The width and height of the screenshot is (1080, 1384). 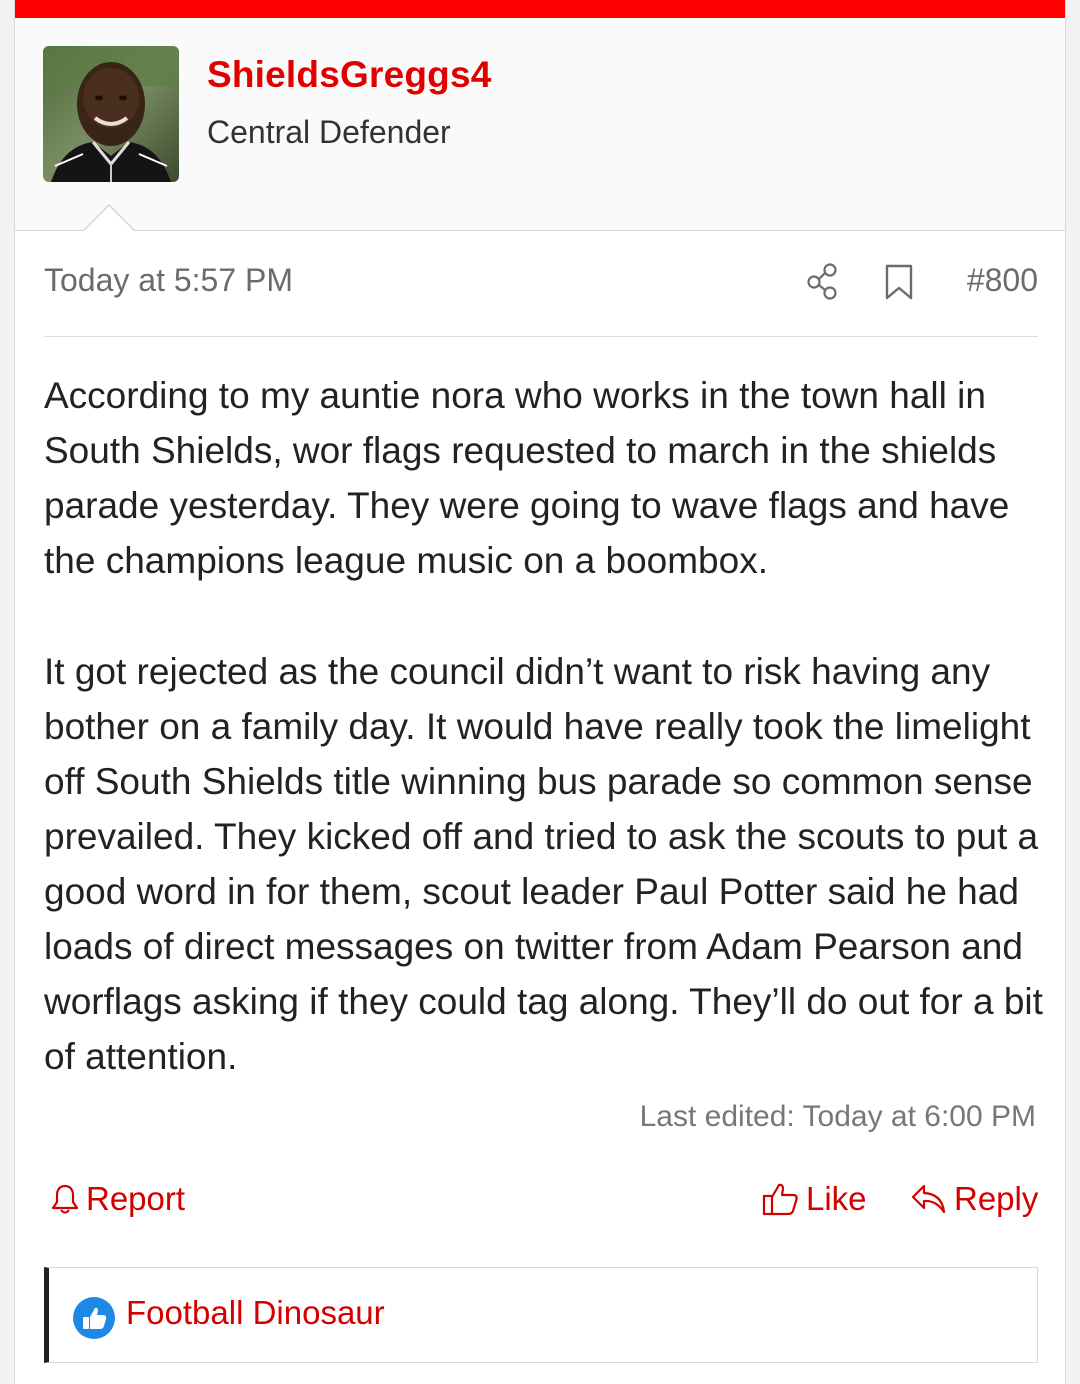 I want to click on bell-icon, so click(x=65, y=1199).